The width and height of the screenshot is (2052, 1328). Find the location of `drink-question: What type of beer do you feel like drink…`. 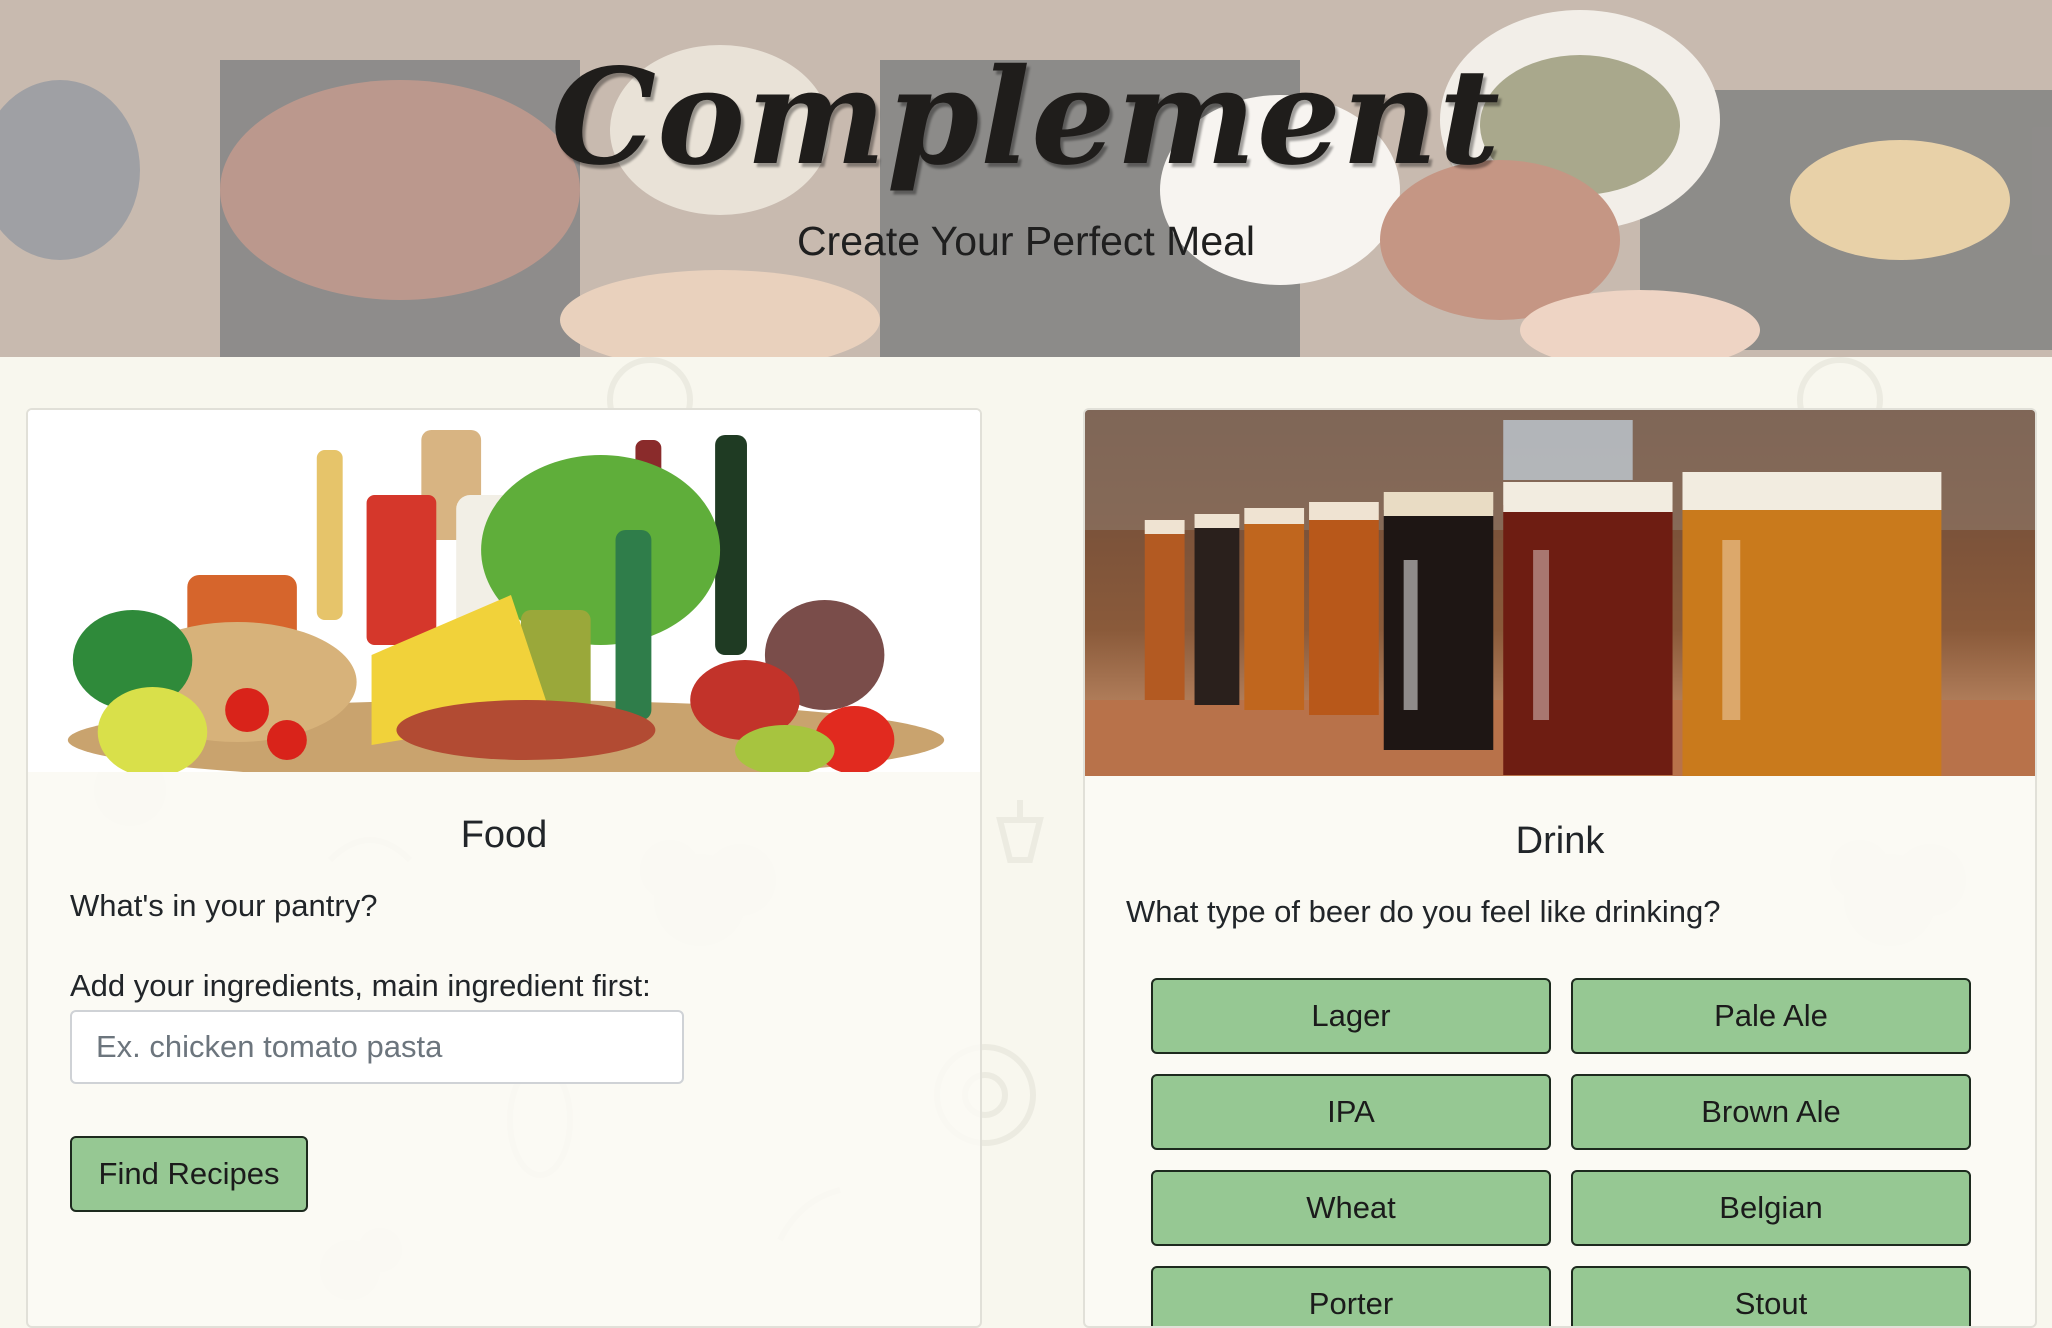

drink-question: What type of beer do you feel like drink… is located at coordinates (1423, 911).